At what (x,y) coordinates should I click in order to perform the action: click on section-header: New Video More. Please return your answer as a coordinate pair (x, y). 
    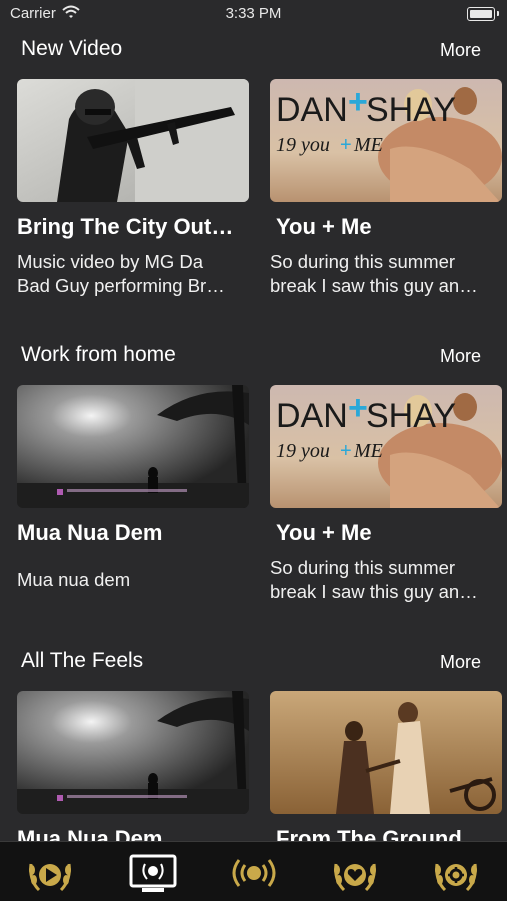
    Looking at the image, I should click on (253, 50).